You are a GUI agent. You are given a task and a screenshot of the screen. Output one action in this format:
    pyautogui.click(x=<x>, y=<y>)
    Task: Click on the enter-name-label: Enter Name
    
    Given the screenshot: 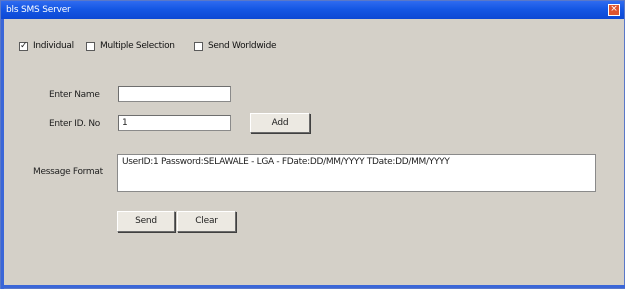 What is the action you would take?
    pyautogui.click(x=74, y=95)
    